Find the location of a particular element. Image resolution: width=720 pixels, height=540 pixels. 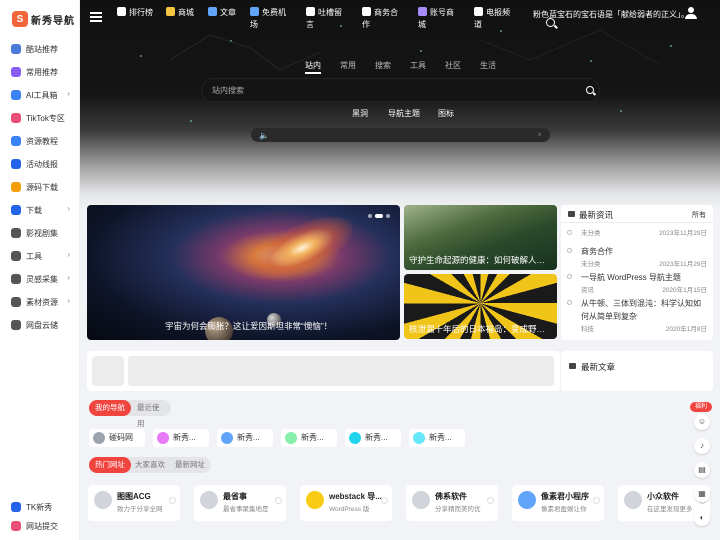

sidebar-item: TK新秀 is located at coordinates (40, 507).